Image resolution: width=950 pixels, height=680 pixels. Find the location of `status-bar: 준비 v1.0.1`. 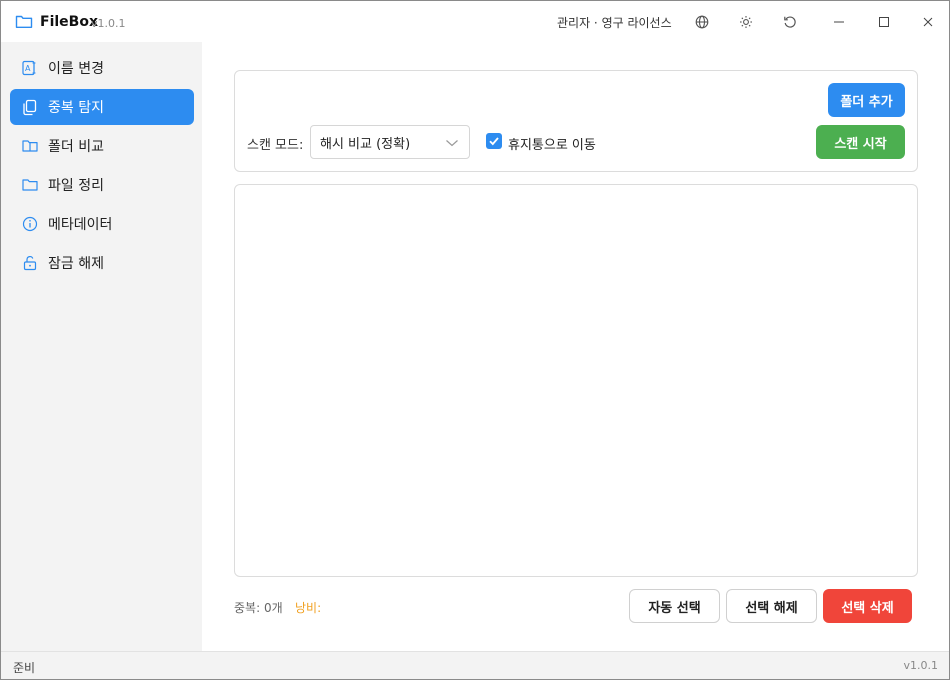

status-bar: 준비 v1.0.1 is located at coordinates (475, 665).